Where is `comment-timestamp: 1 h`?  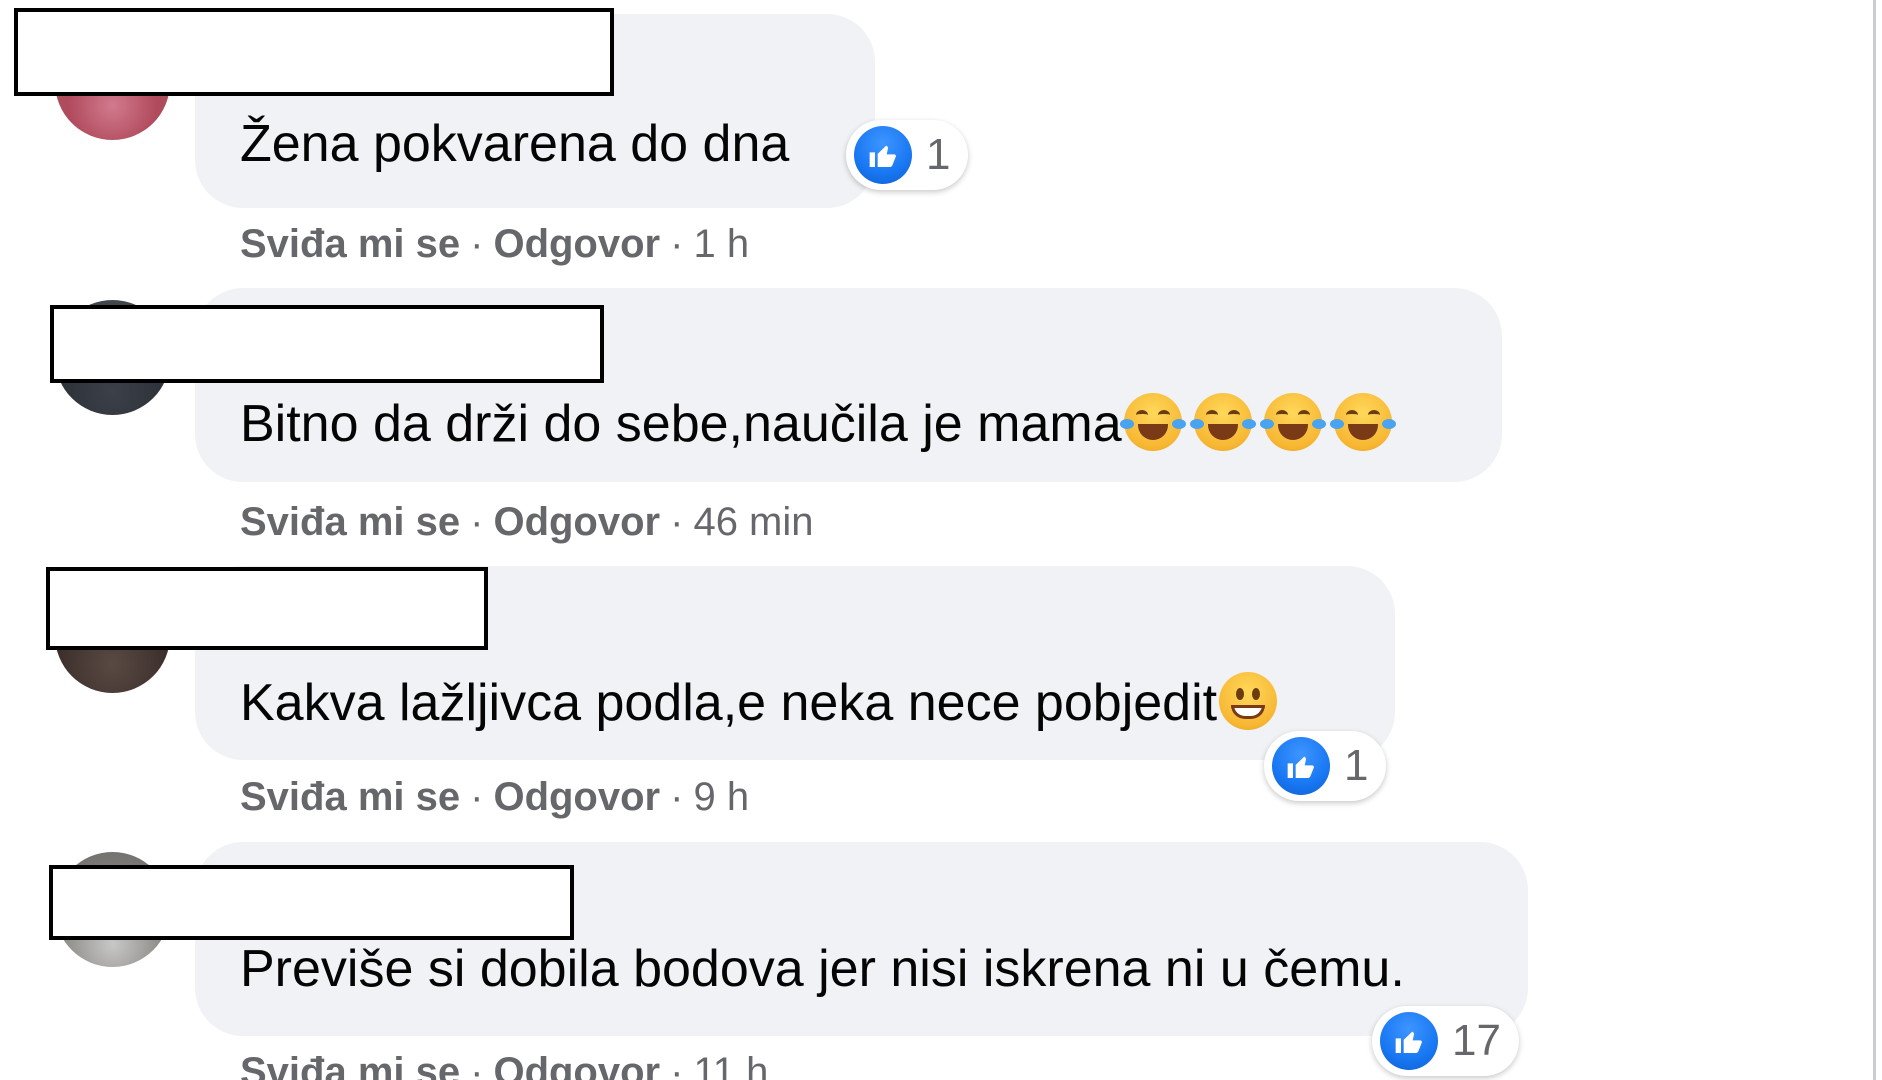
comment-timestamp: 1 h is located at coordinates (721, 244).